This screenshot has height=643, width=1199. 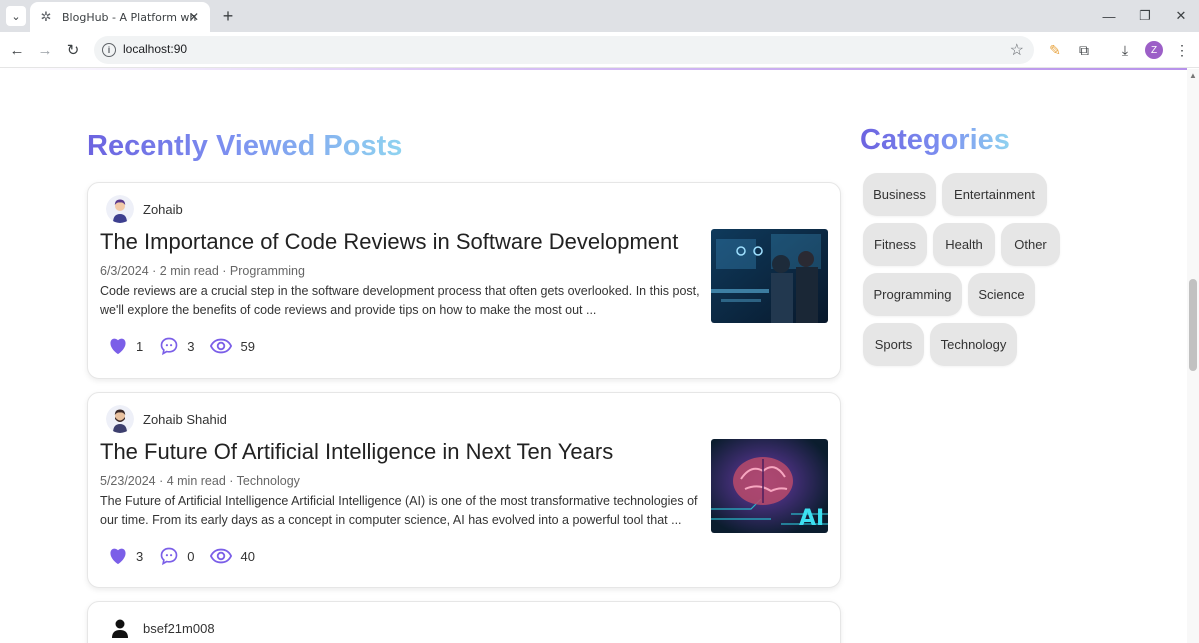 I want to click on category-chip-sports: Sports, so click(x=893, y=344).